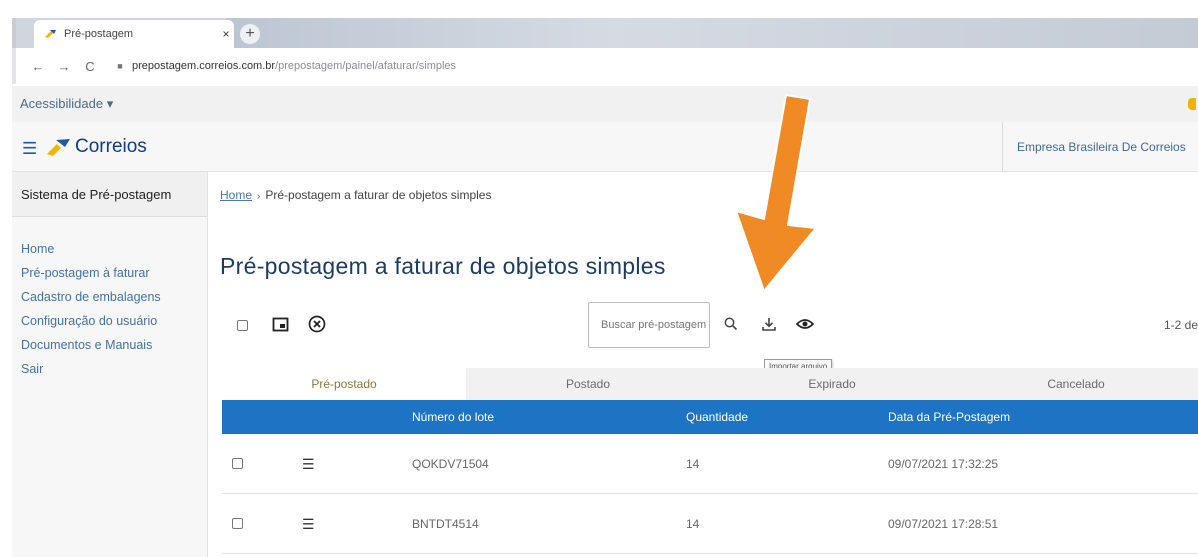 The image size is (1198, 557). What do you see at coordinates (111, 146) in the screenshot?
I see `brand-name: Correios` at bounding box center [111, 146].